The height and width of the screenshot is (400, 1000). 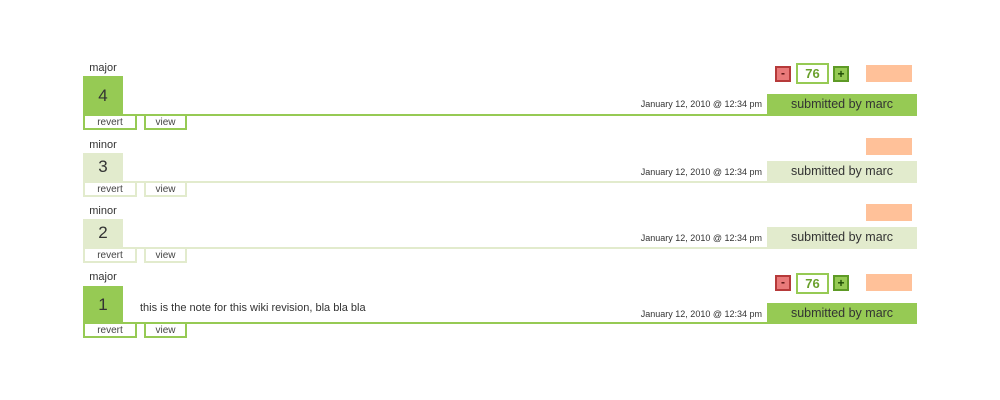 What do you see at coordinates (103, 304) in the screenshot?
I see `revision-number: 1` at bounding box center [103, 304].